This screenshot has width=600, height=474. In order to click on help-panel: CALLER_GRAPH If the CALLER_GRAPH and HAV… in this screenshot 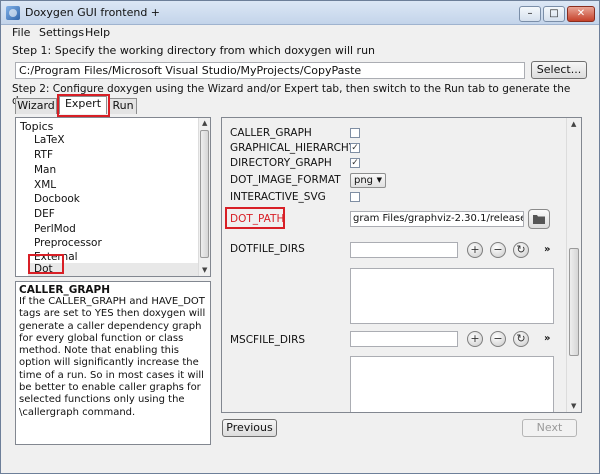, I will do `click(113, 363)`.